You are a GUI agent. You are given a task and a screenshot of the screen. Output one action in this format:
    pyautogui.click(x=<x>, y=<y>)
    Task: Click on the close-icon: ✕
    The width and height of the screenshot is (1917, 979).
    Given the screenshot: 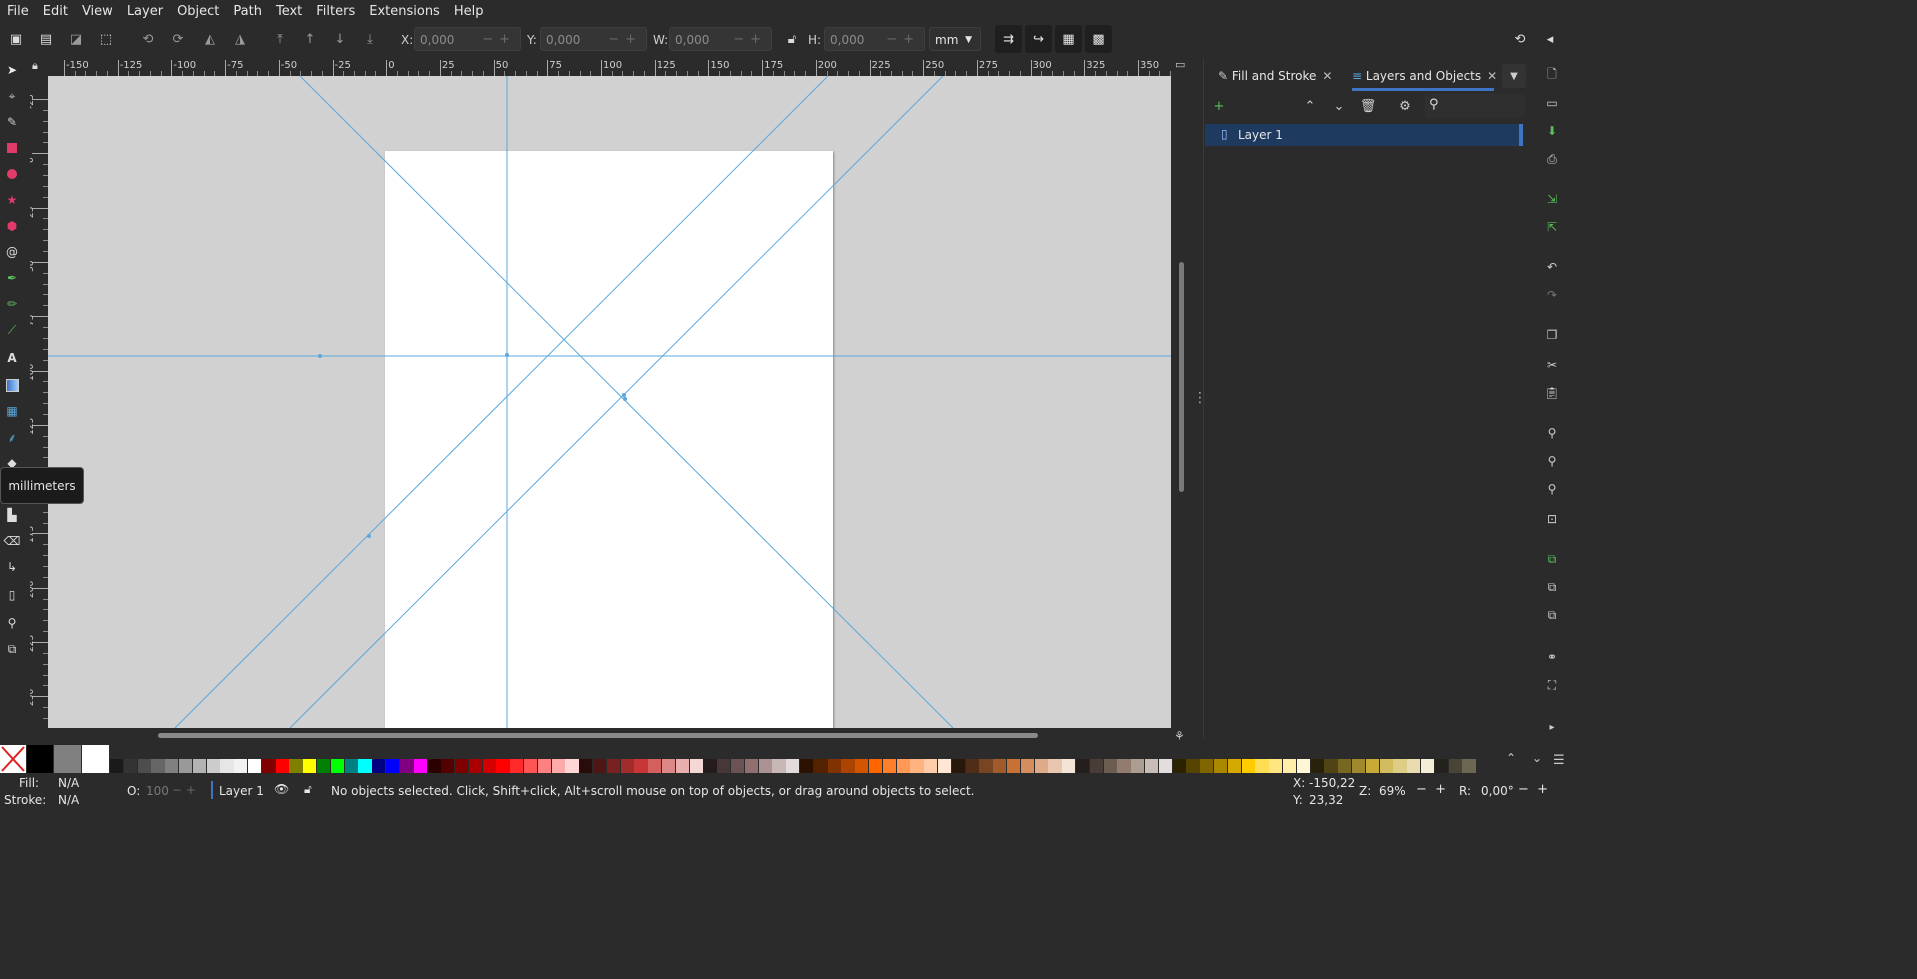 What is the action you would take?
    pyautogui.click(x=1327, y=76)
    